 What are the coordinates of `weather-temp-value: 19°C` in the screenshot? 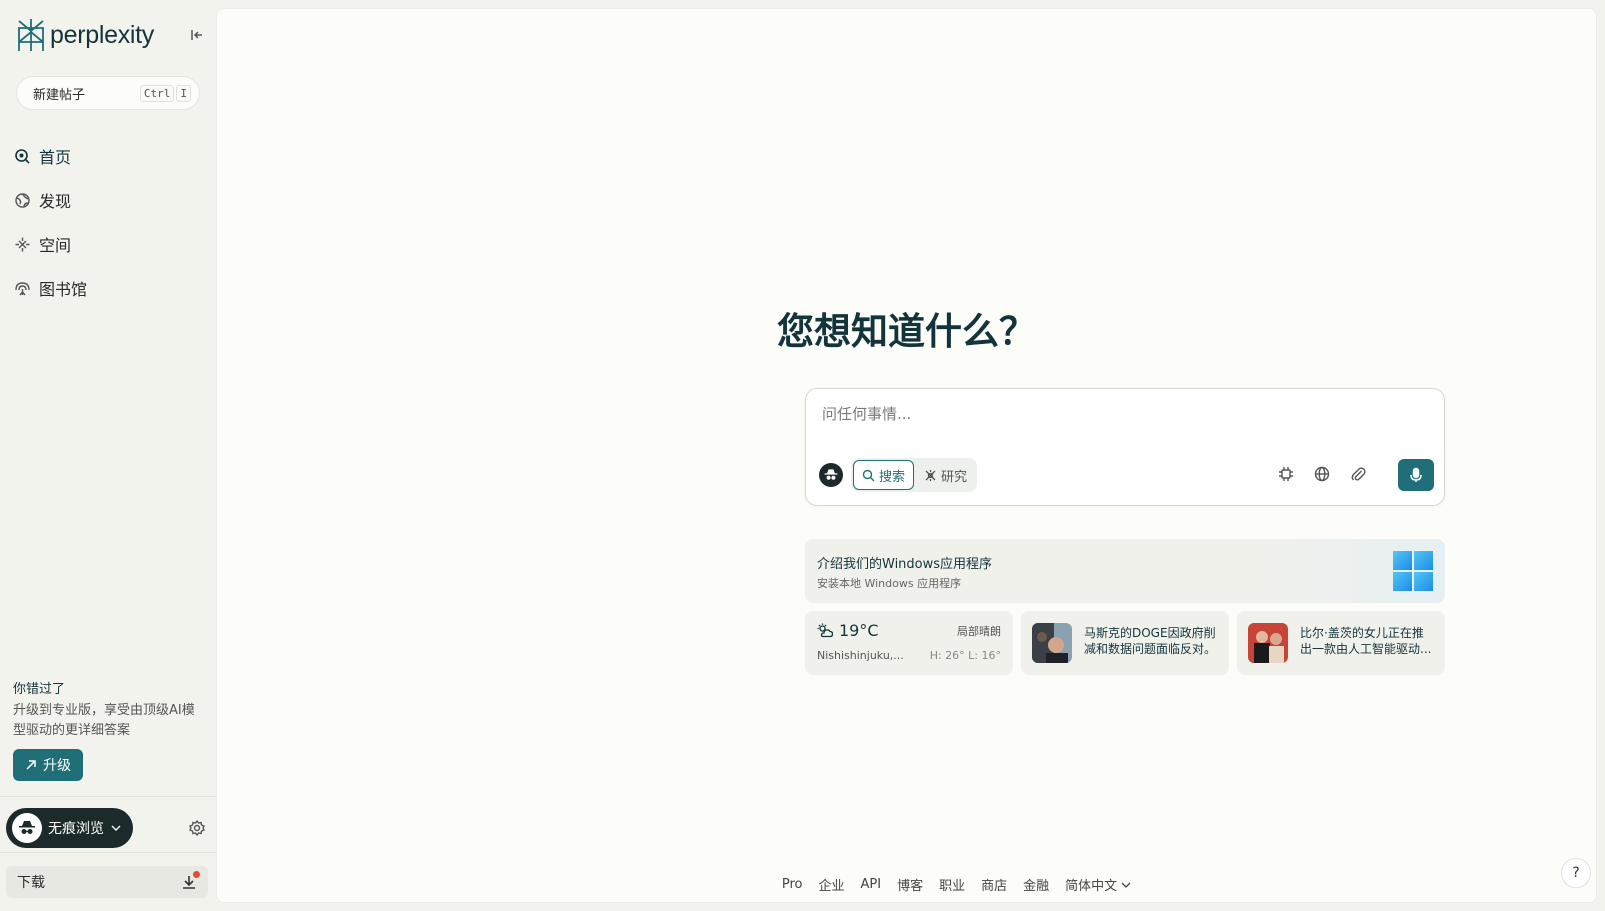 It's located at (859, 630).